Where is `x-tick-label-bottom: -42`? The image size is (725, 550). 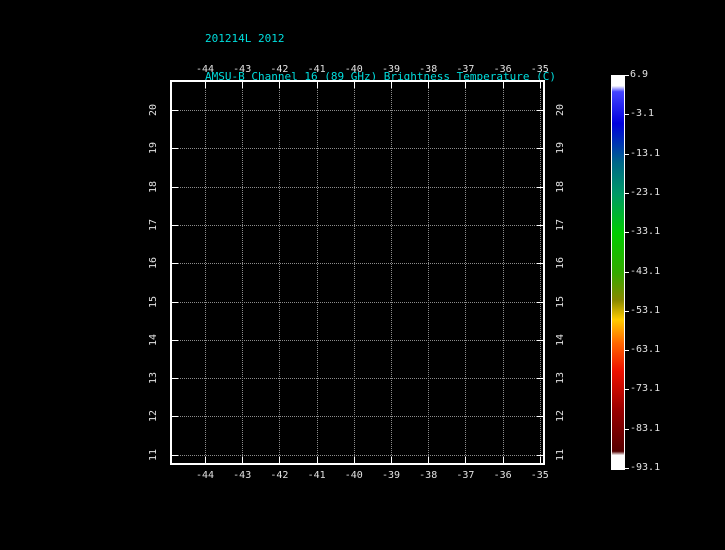 x-tick-label-bottom: -42 is located at coordinates (279, 475).